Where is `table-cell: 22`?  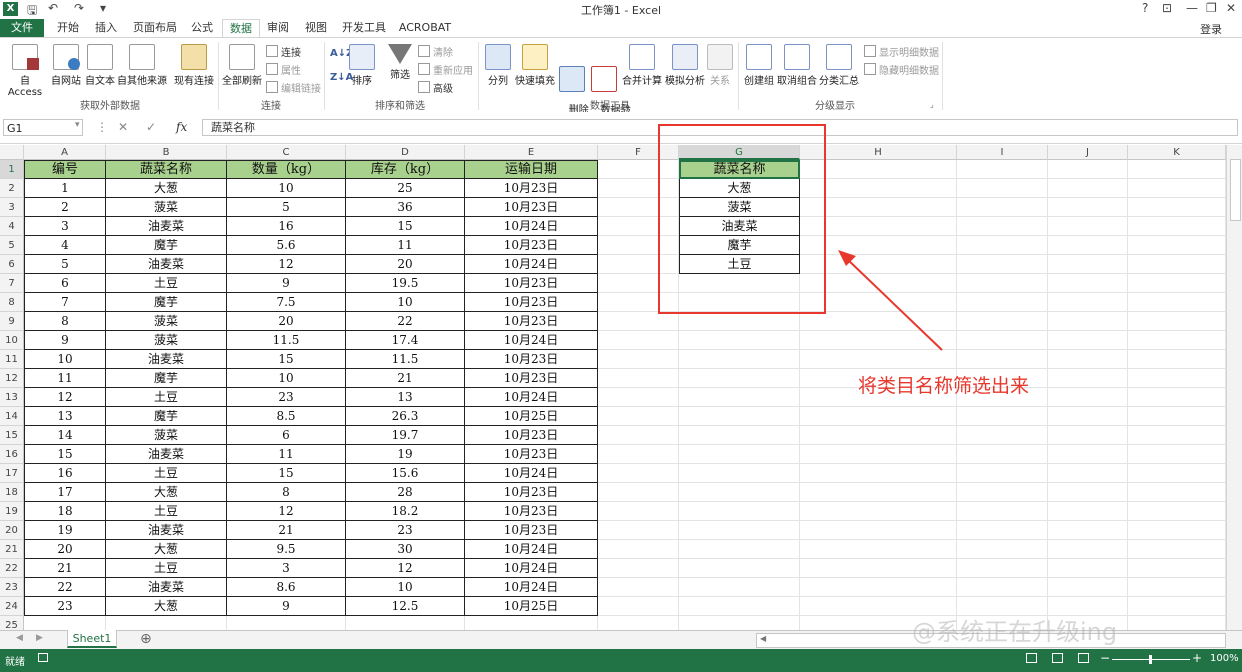 table-cell: 22 is located at coordinates (65, 587).